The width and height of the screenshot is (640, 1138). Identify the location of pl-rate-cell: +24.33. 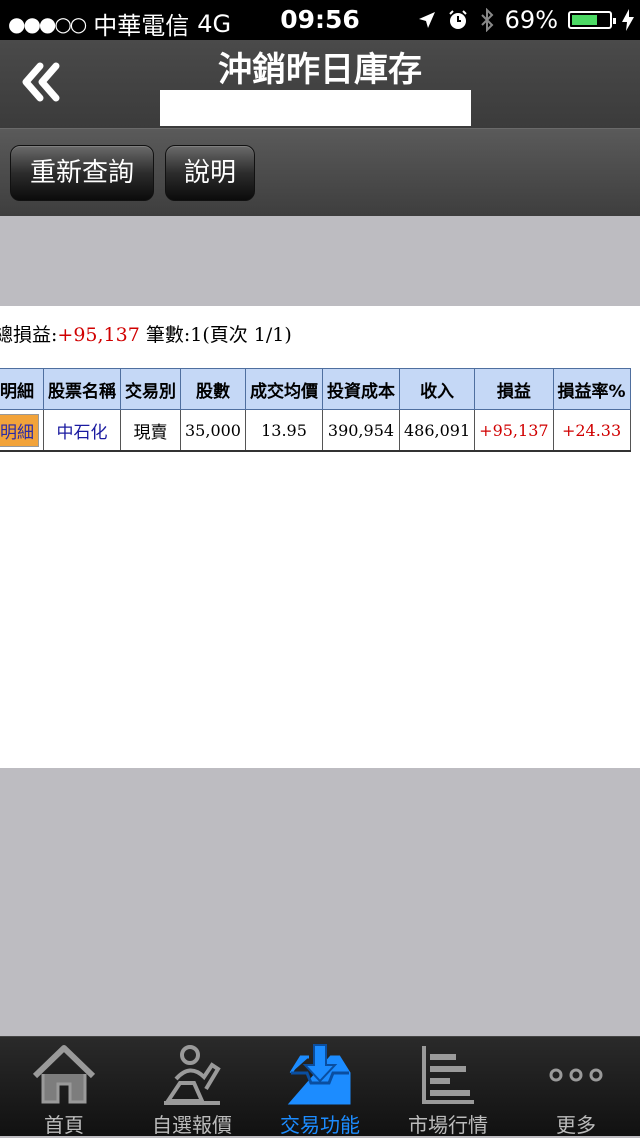
(591, 430).